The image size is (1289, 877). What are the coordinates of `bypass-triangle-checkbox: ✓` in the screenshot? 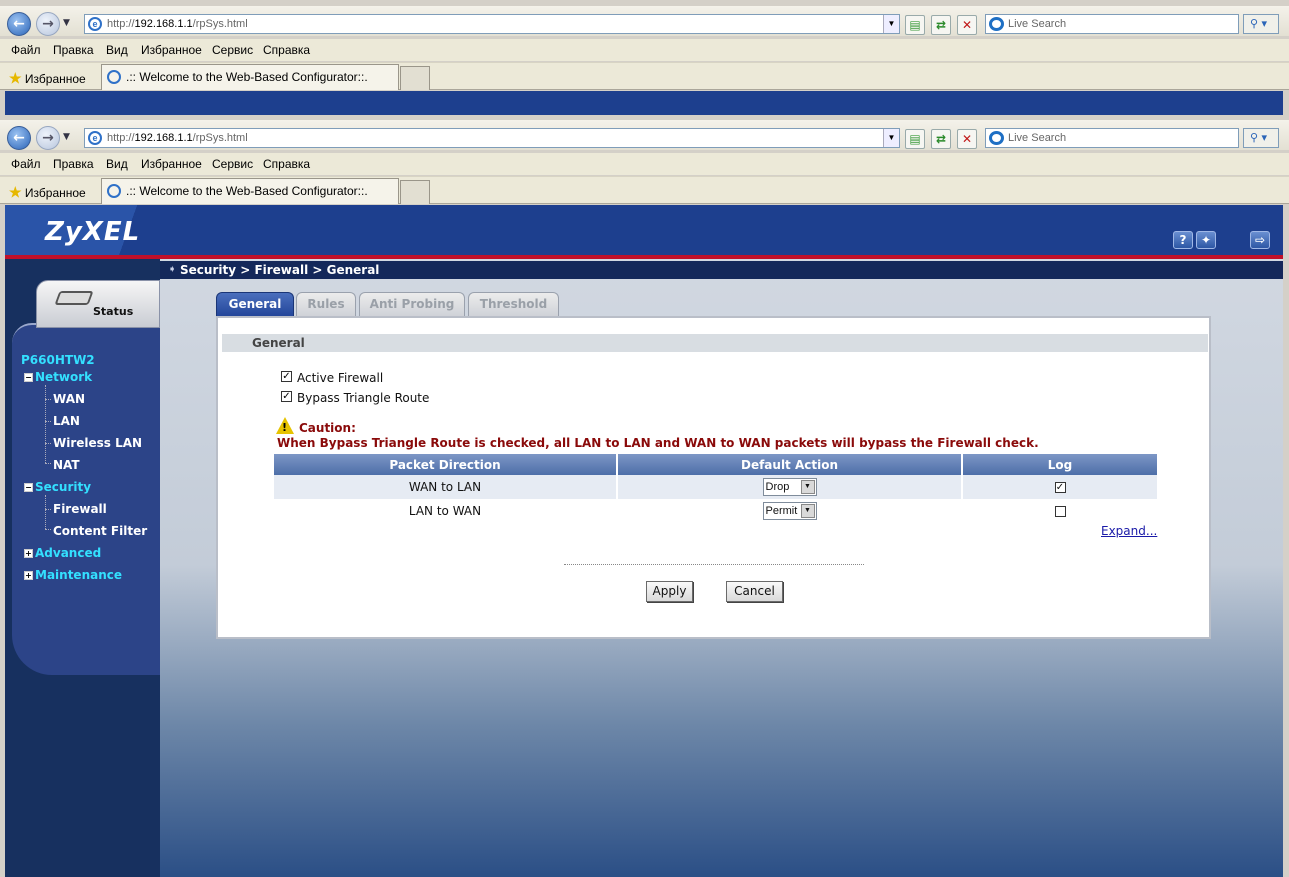 It's located at (286, 396).